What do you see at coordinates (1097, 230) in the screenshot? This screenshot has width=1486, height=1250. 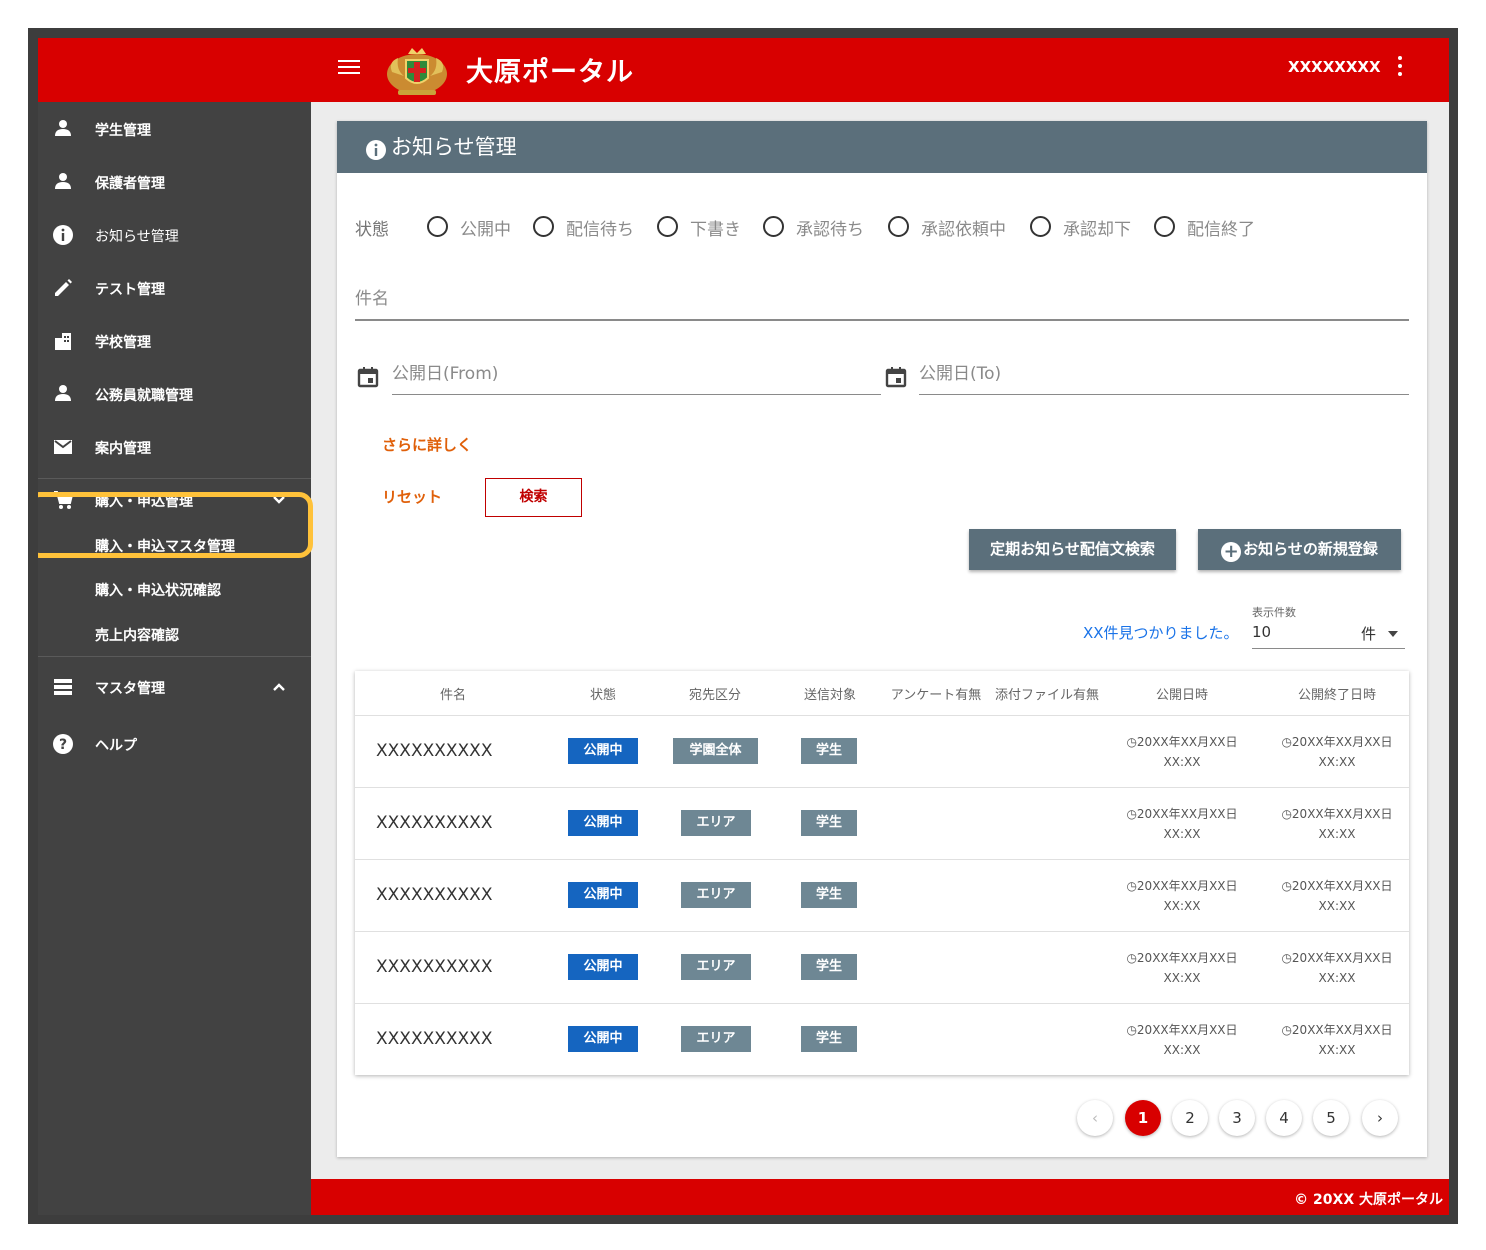 I see `radio-label: 承認却下` at bounding box center [1097, 230].